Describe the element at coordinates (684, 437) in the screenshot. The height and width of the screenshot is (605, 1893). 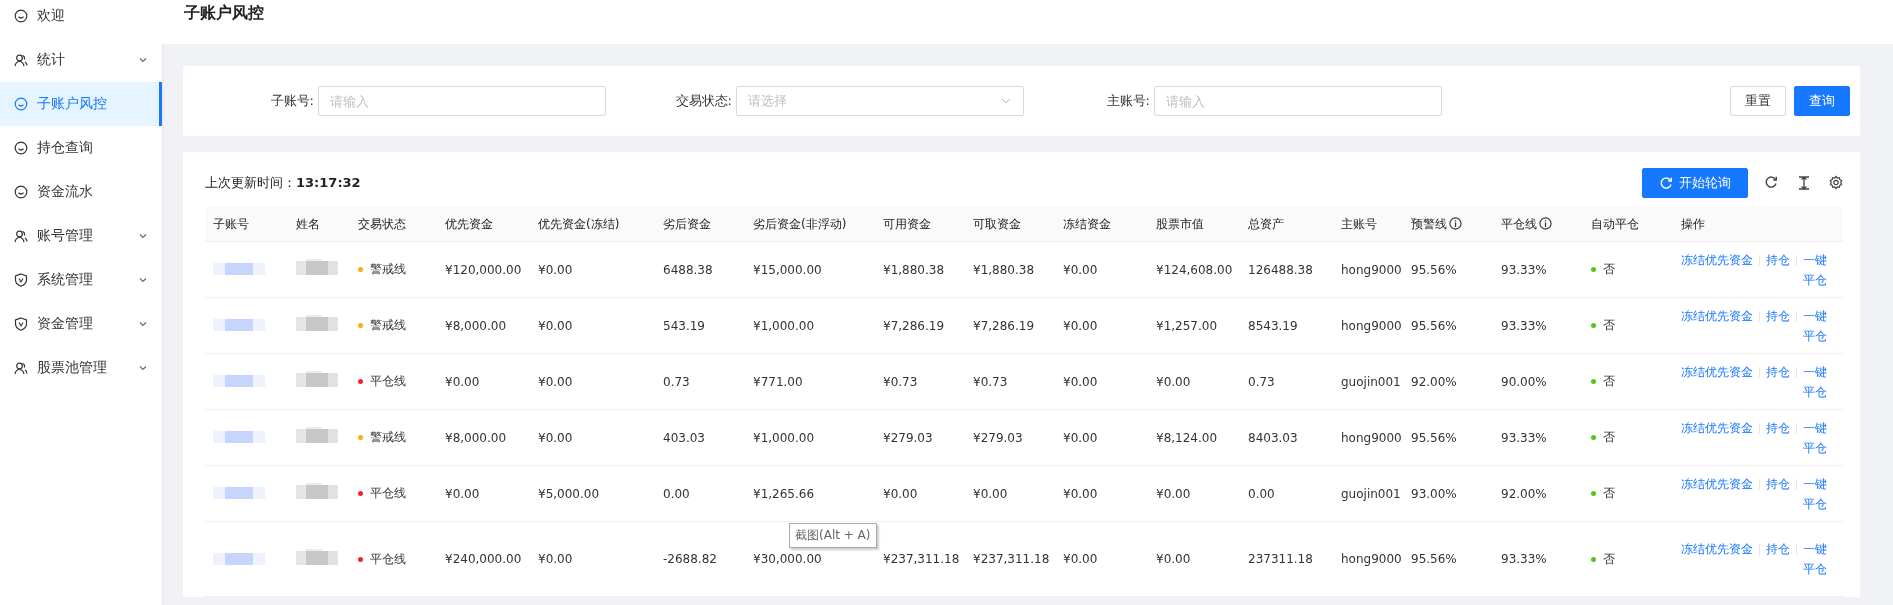
I see `table-cell: 403.03` at that location.